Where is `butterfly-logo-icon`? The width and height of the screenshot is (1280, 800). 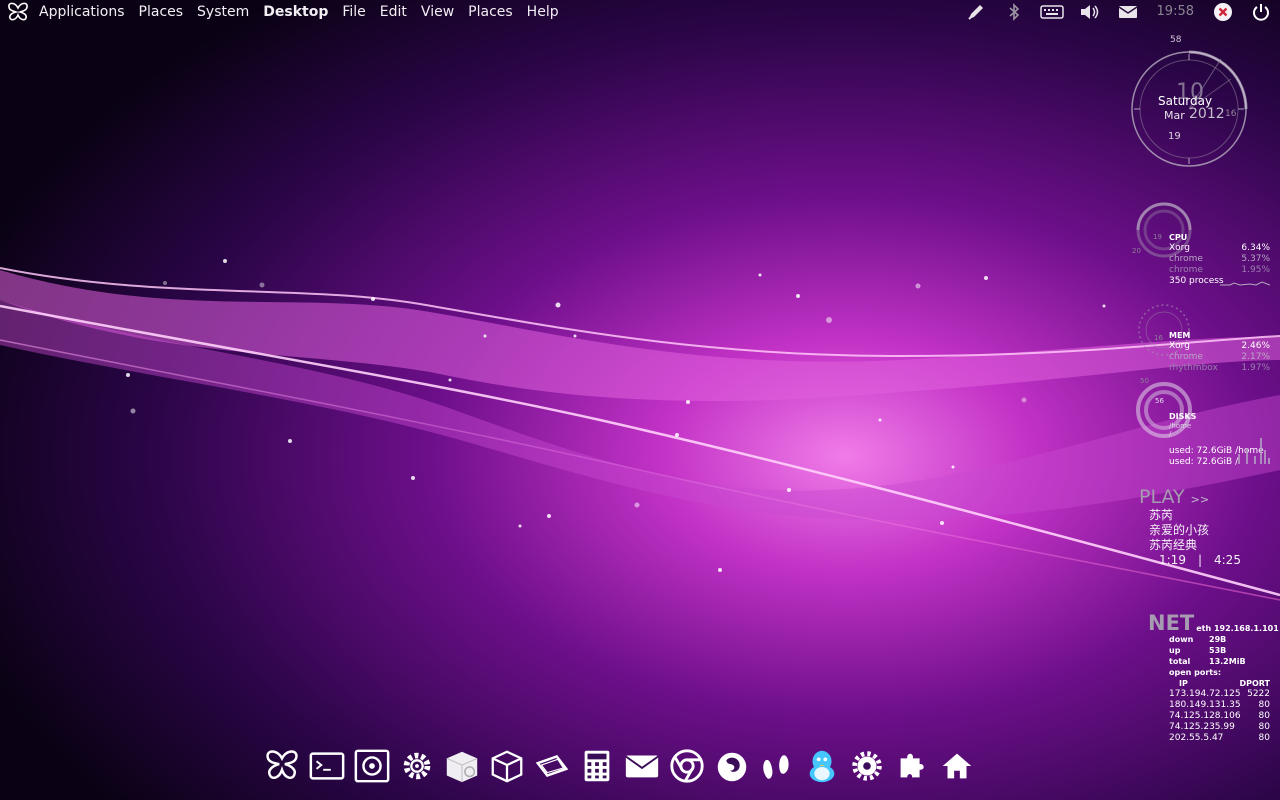
butterfly-logo-icon is located at coordinates (18, 12).